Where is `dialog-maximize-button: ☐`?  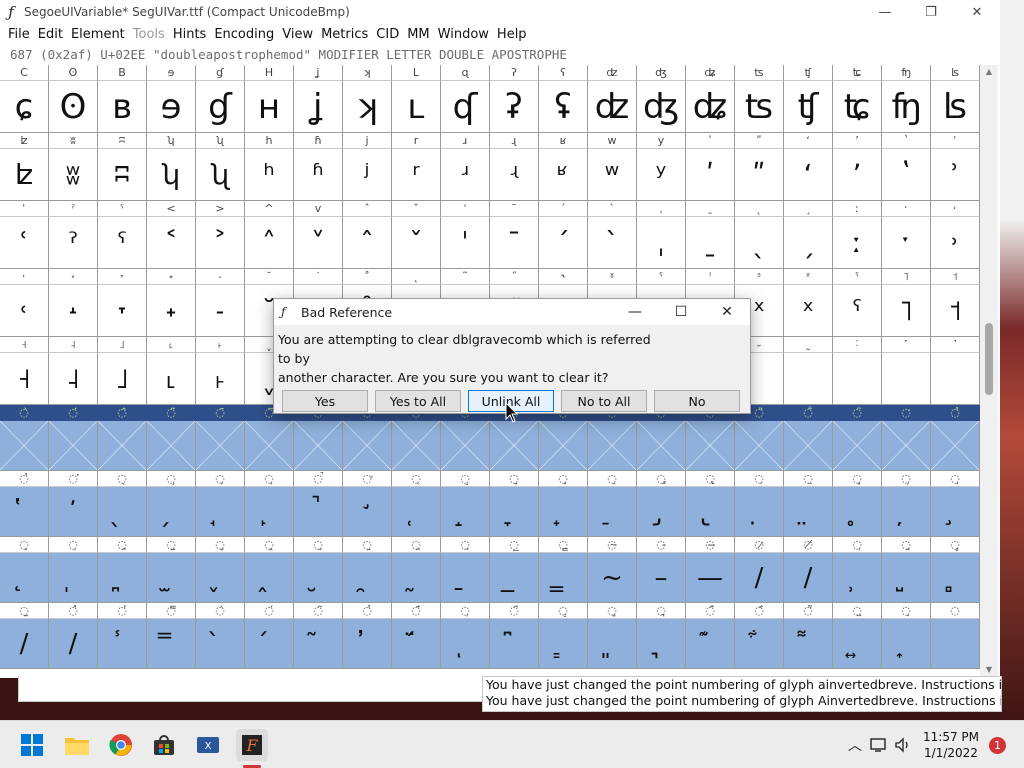
dialog-maximize-button: ☐ is located at coordinates (681, 312).